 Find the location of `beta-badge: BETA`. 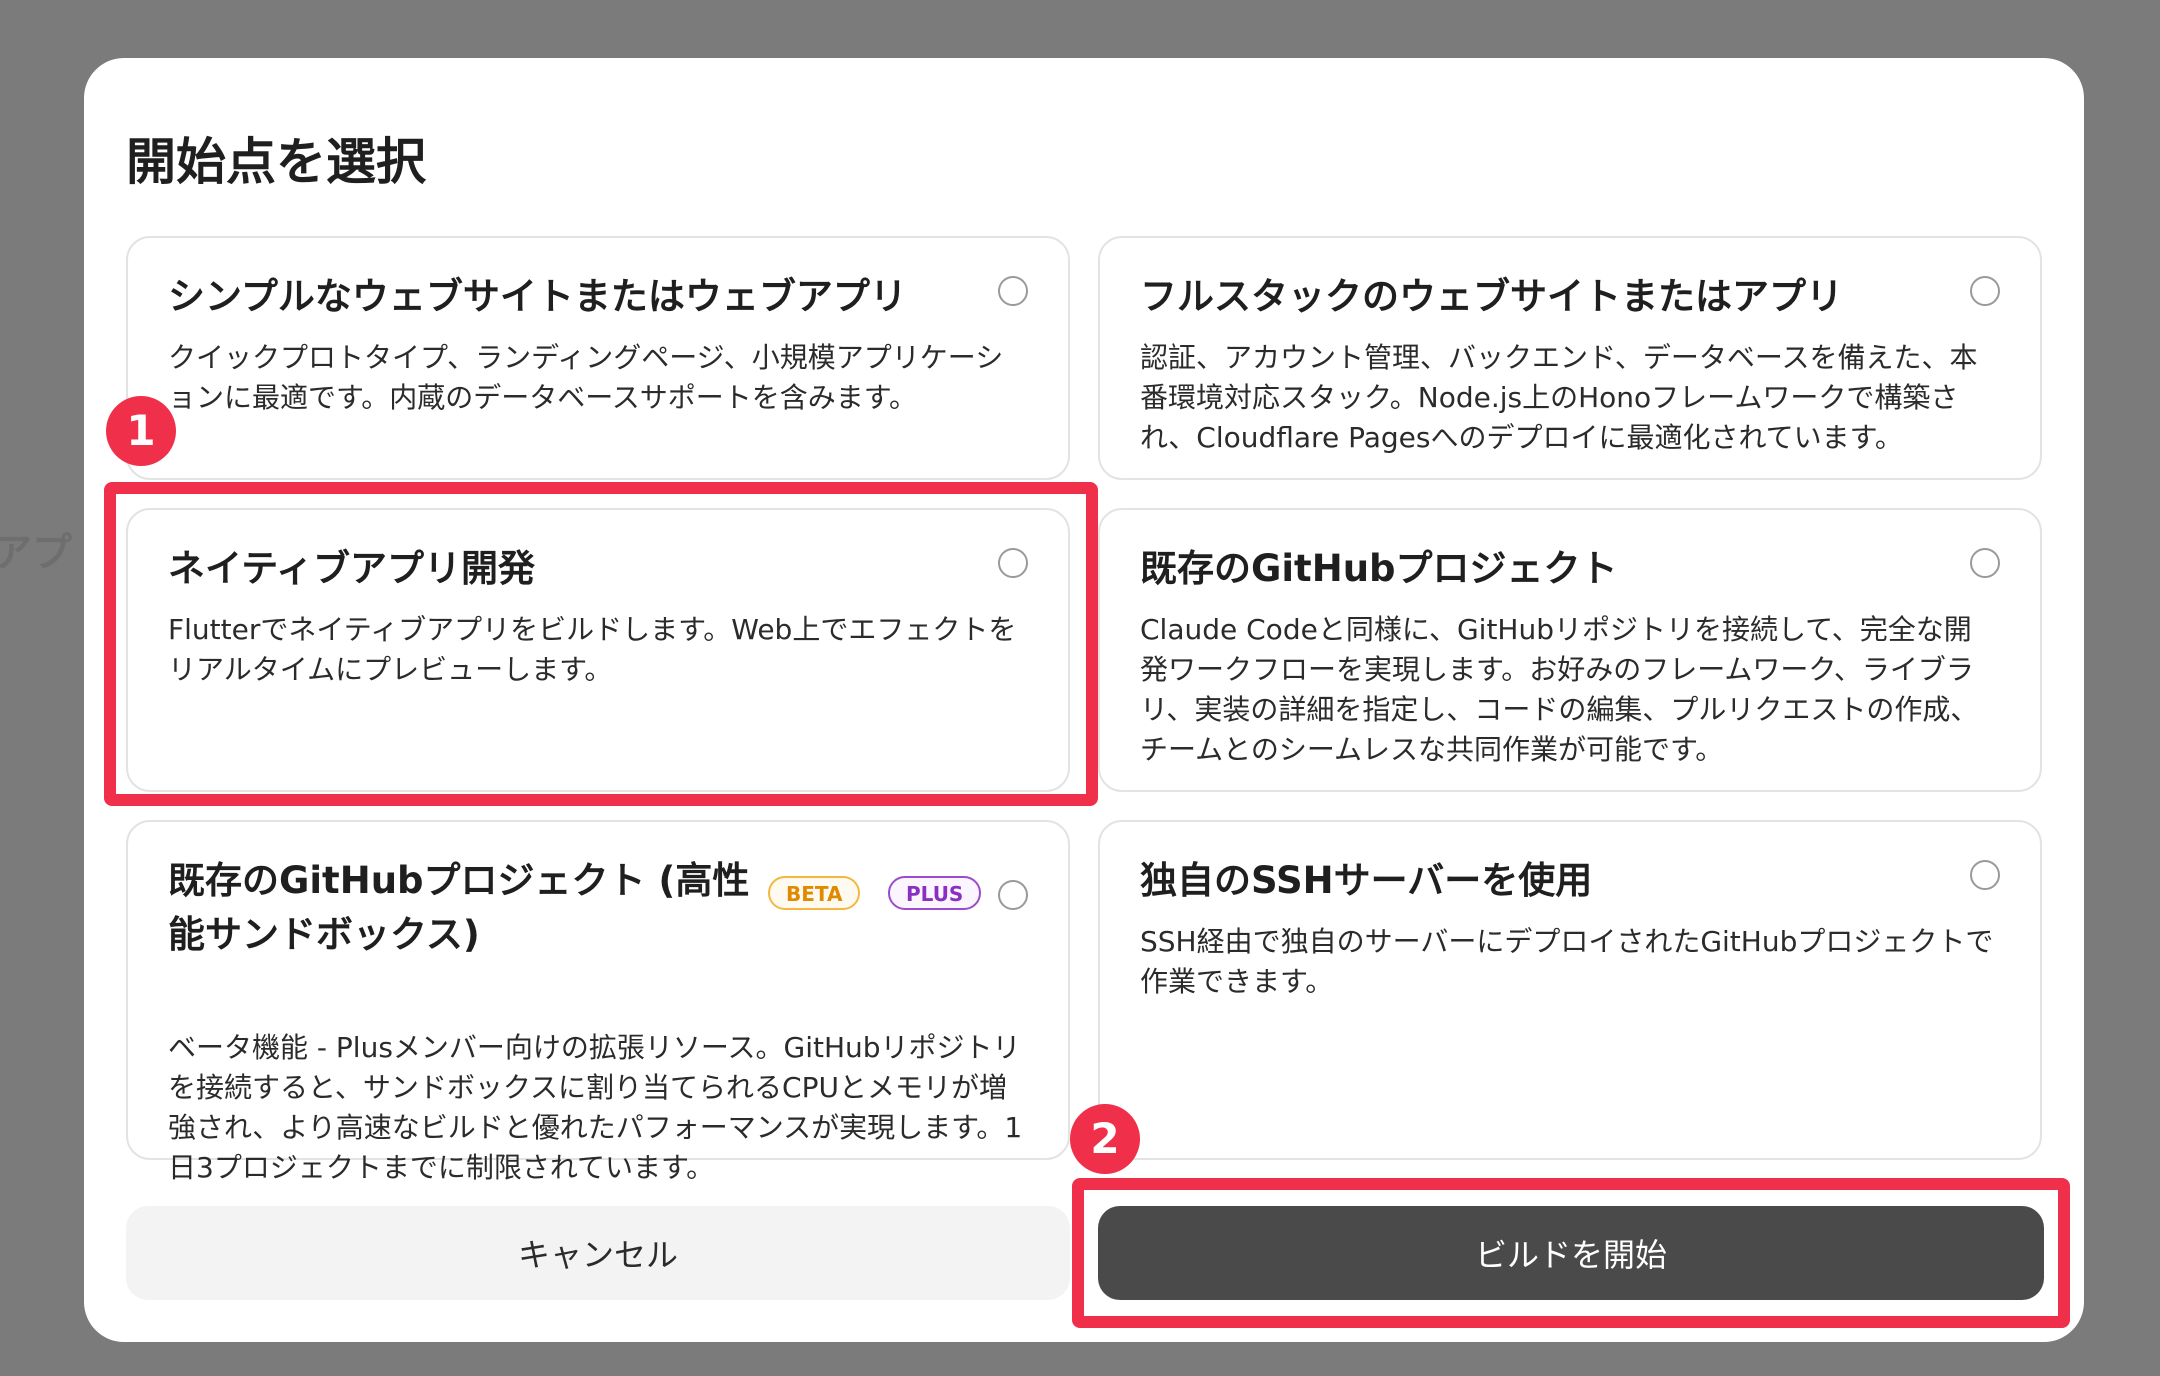

beta-badge: BETA is located at coordinates (814, 893).